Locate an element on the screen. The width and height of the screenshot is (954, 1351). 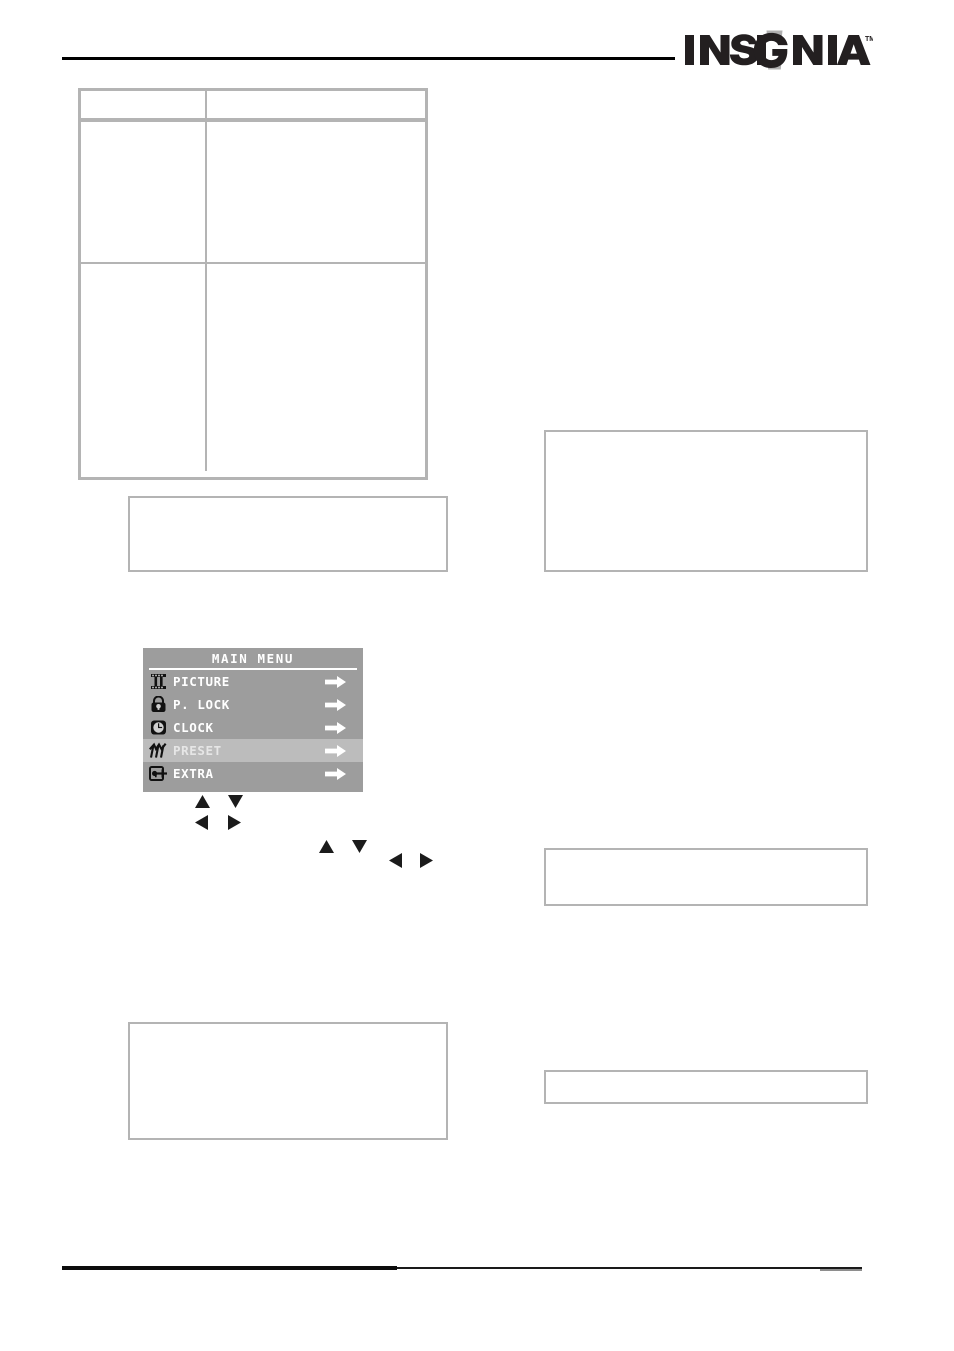
osd-menu-item-extra: EXTRA is located at coordinates (253, 773).